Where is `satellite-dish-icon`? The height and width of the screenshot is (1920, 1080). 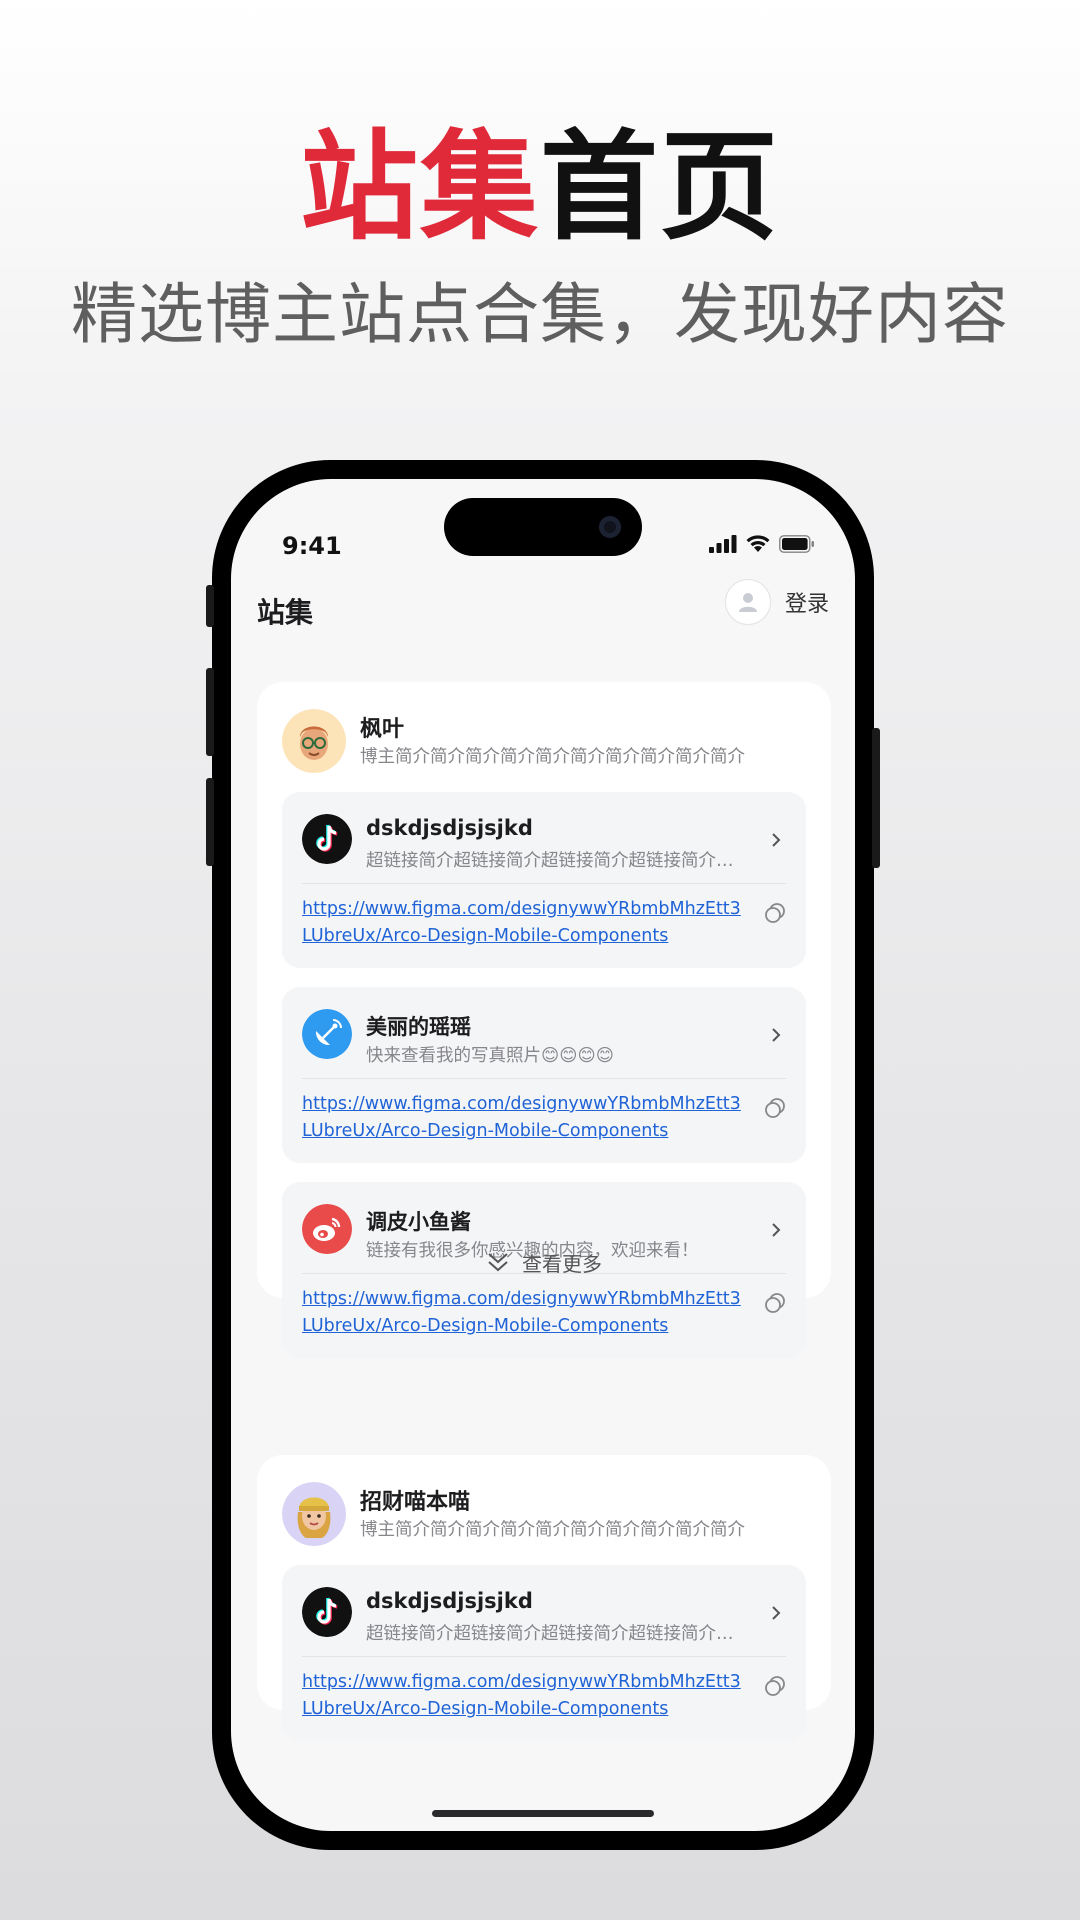
satellite-dish-icon is located at coordinates (327, 1034).